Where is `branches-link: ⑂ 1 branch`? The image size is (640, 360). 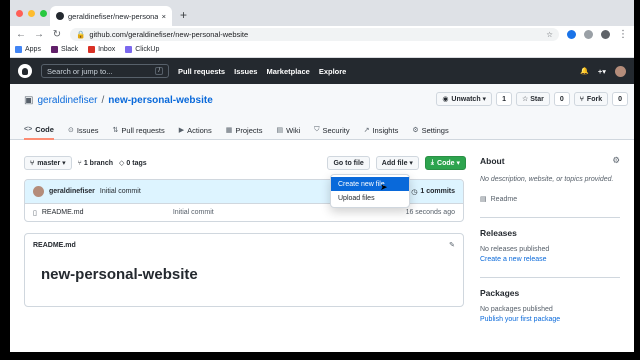
branches-link: ⑂ 1 branch is located at coordinates (95, 163).